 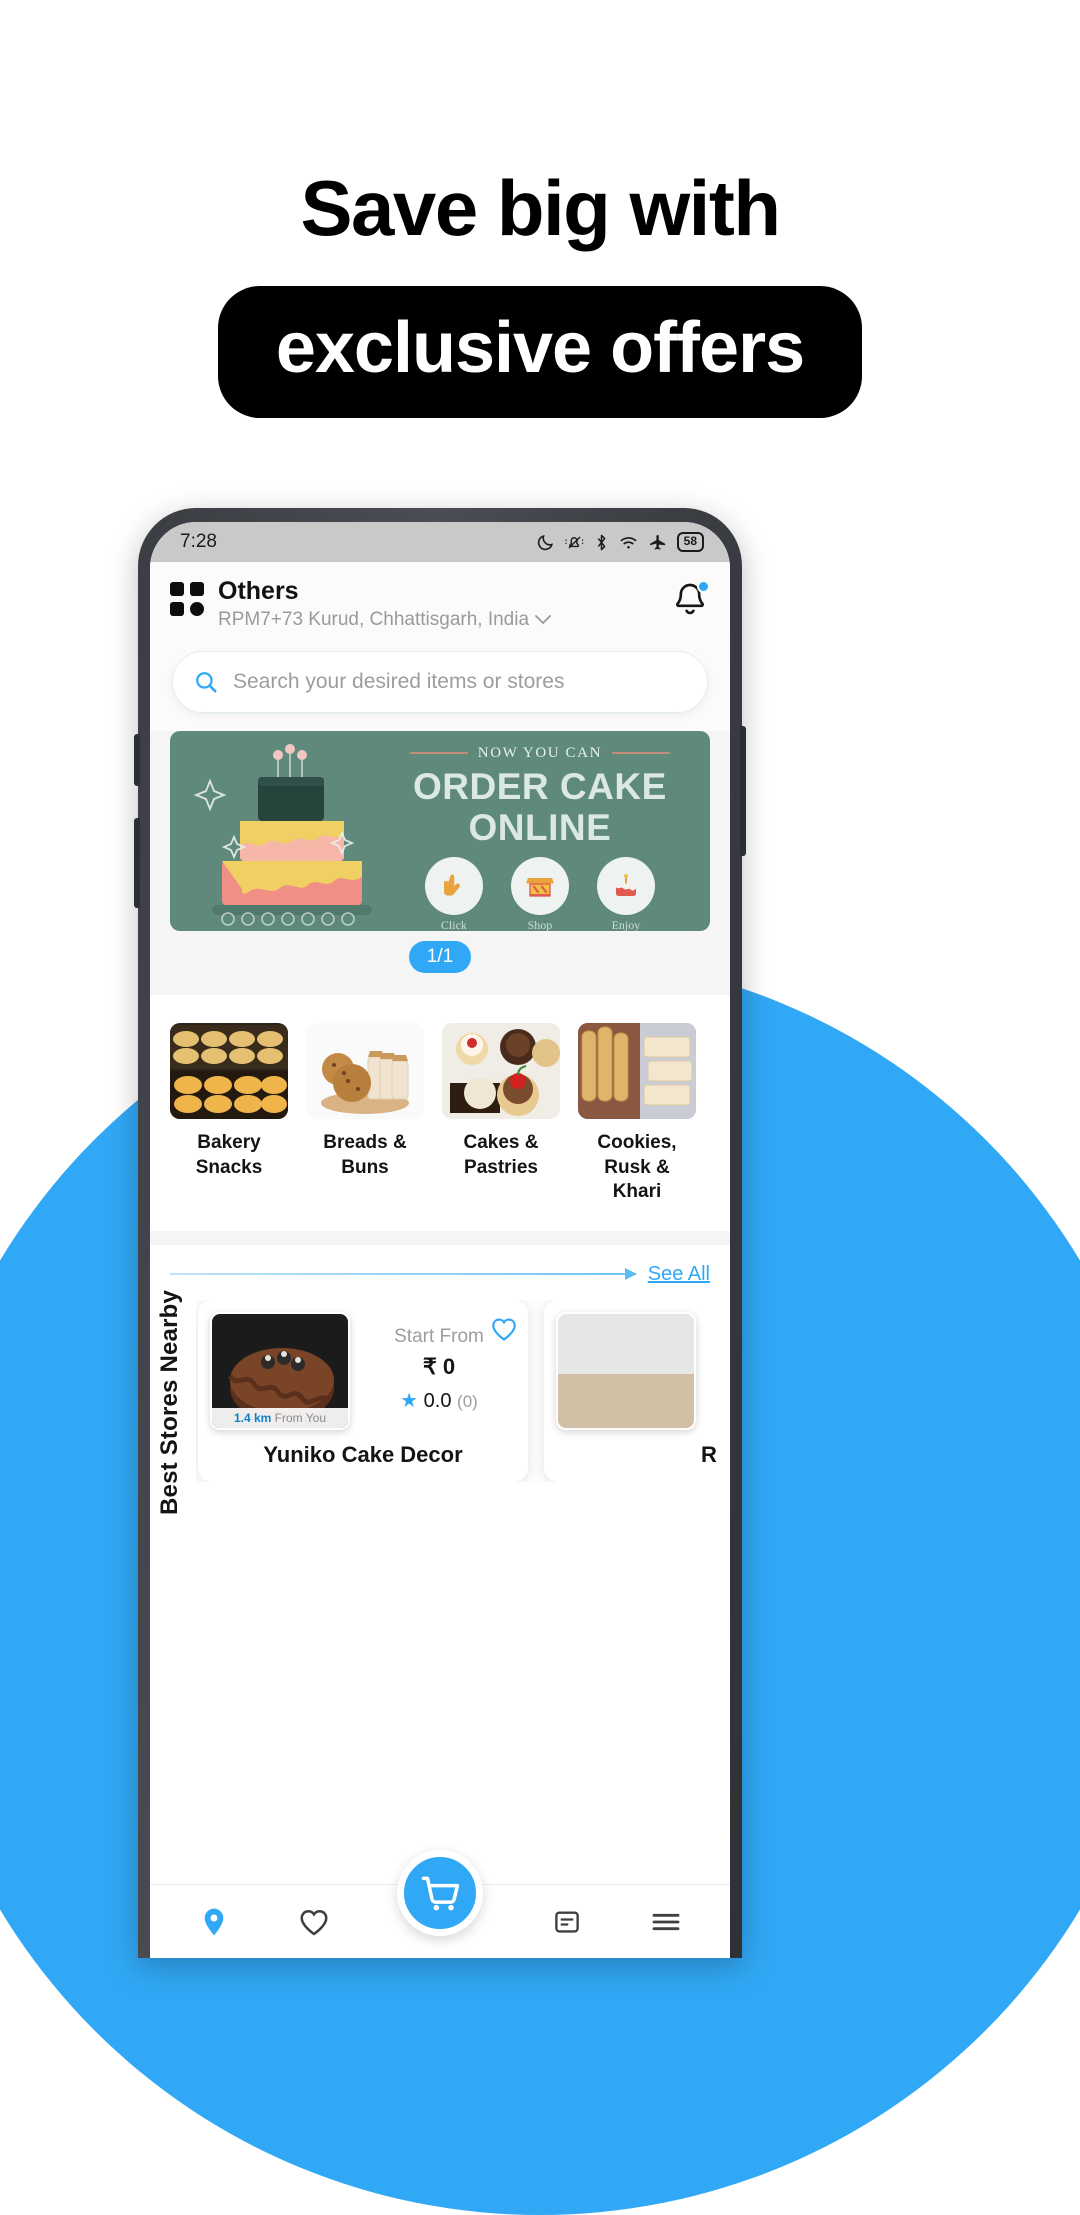 I want to click on phone-volume-down-button, so click(x=137, y=863).